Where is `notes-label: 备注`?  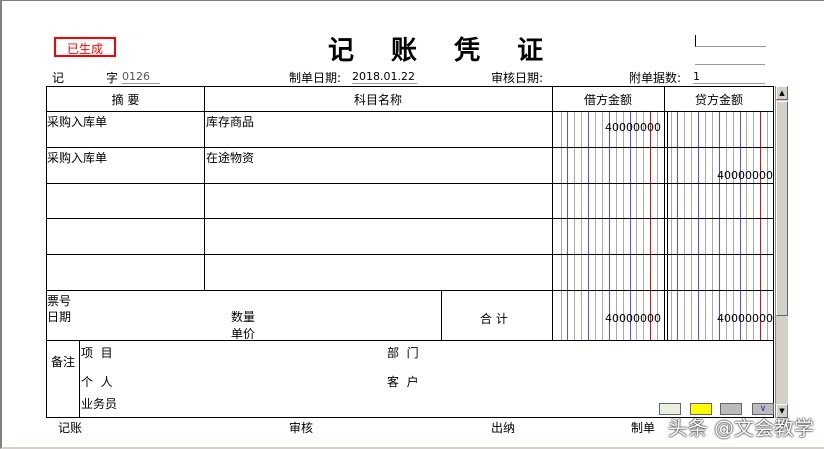 notes-label: 备注 is located at coordinates (63, 362).